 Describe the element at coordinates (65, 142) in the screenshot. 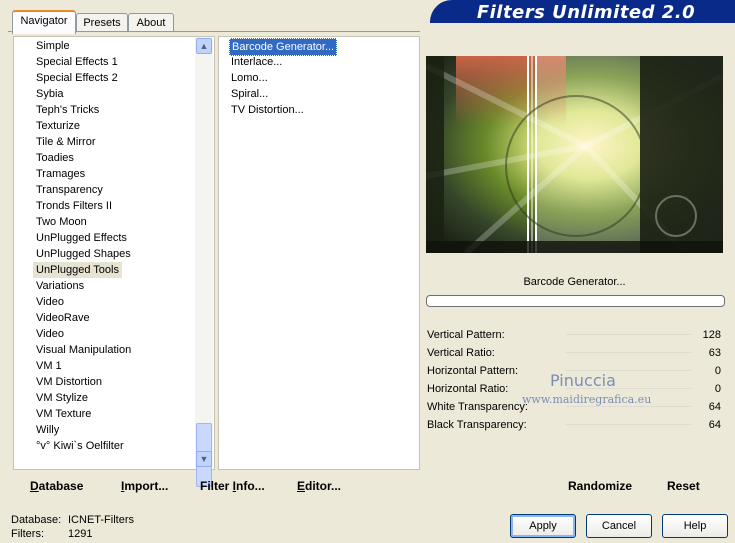

I see `category-item: Tile & Mirror` at that location.